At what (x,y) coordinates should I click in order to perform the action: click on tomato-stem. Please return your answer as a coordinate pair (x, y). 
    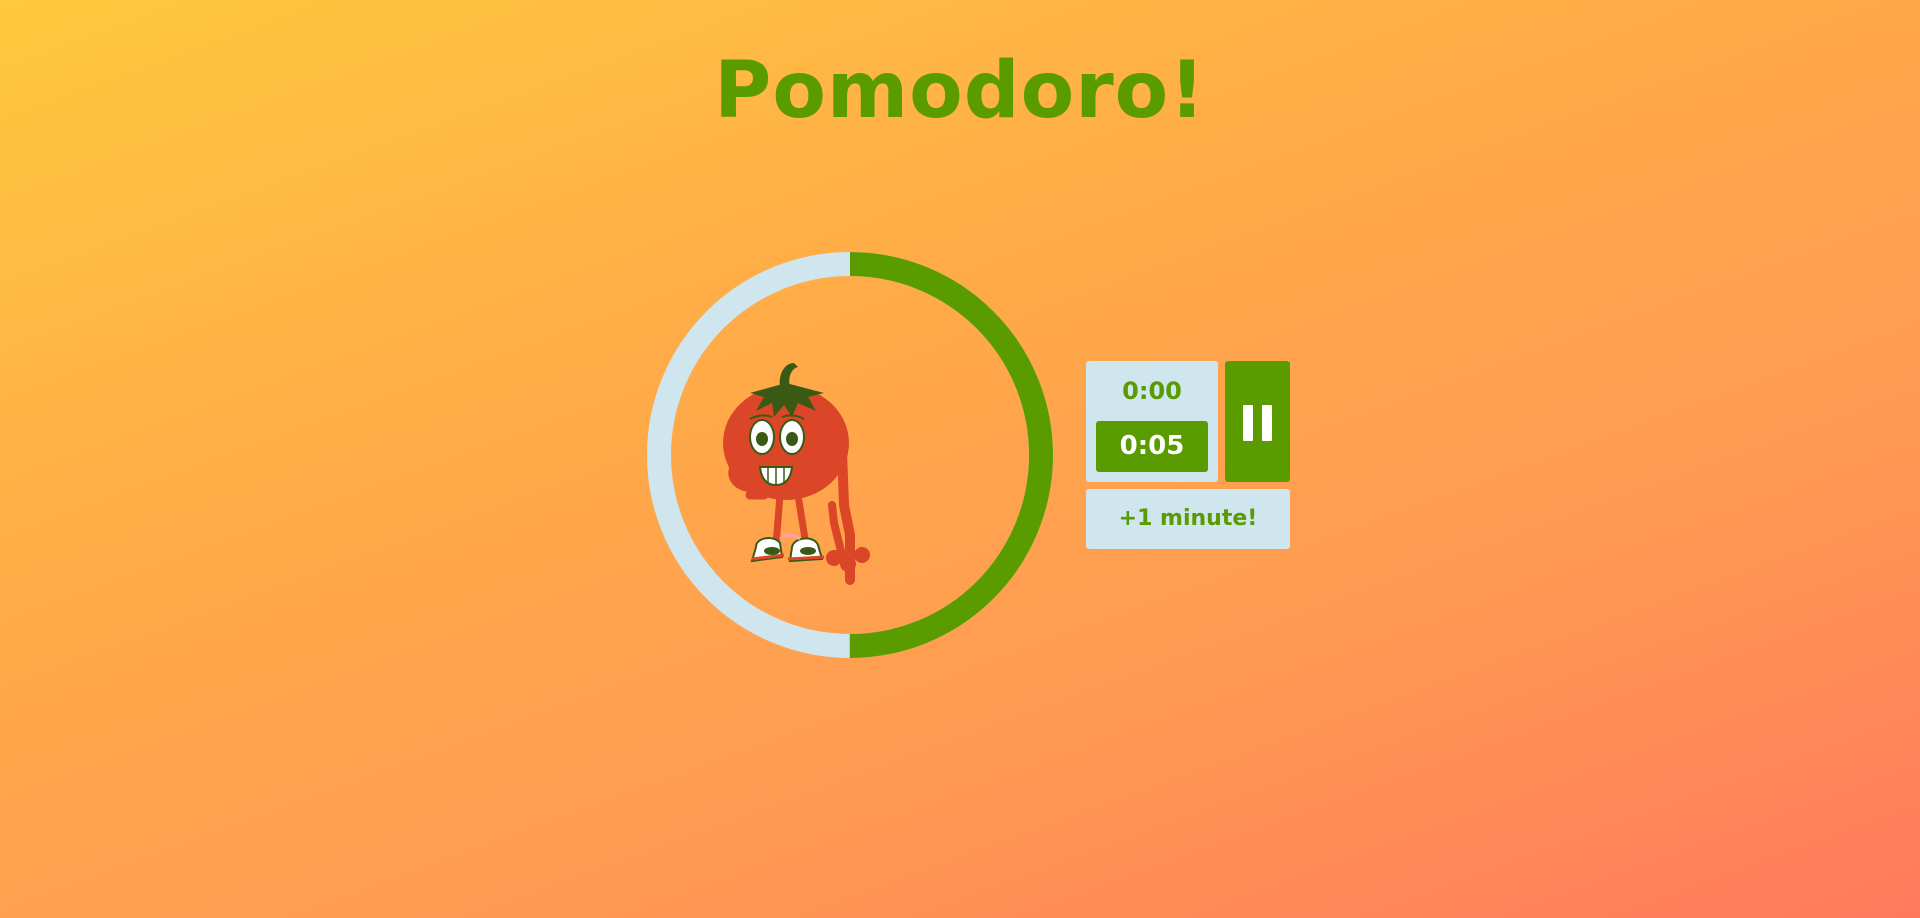
    Looking at the image, I should click on (788, 376).